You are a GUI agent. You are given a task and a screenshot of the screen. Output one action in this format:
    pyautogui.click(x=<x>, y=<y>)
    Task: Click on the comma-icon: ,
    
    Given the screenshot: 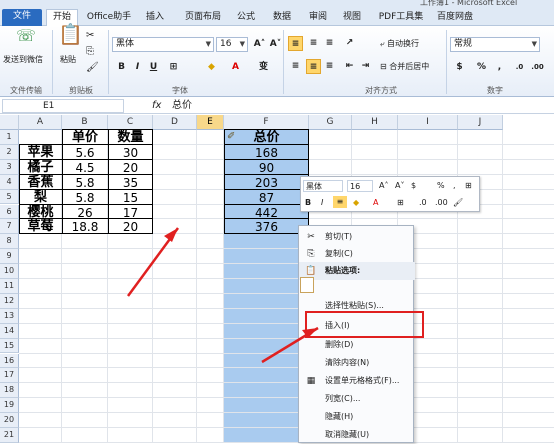 What is the action you would take?
    pyautogui.click(x=499, y=67)
    